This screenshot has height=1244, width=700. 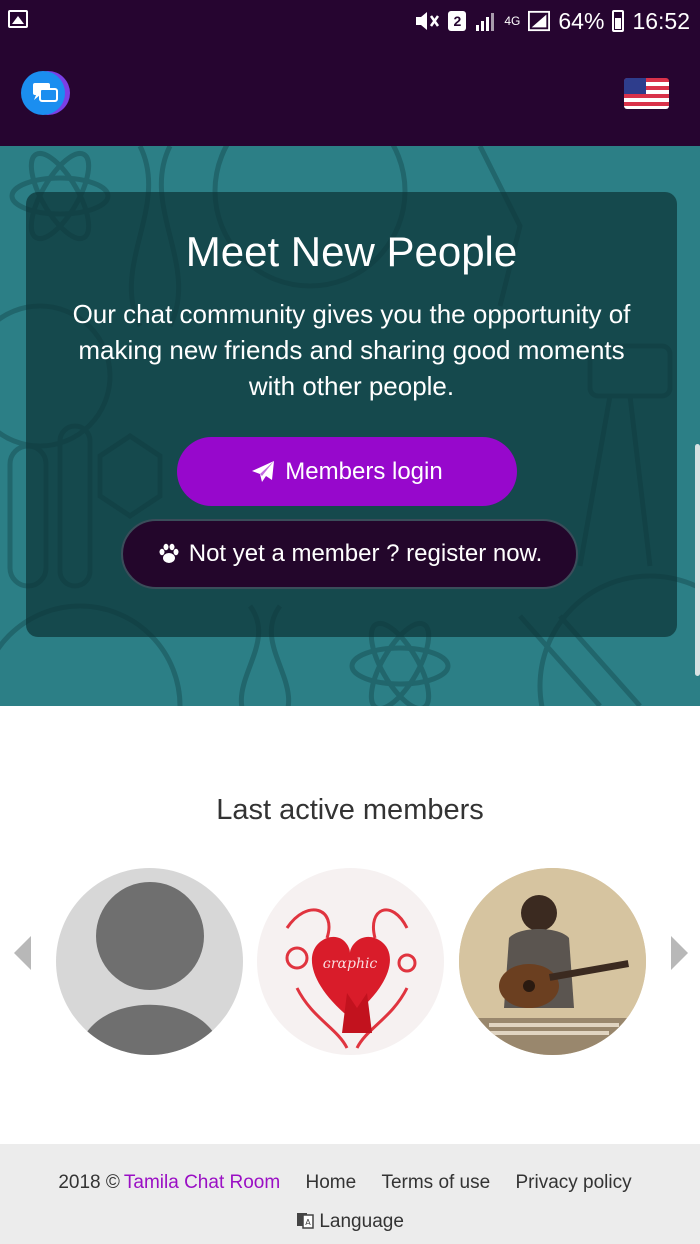 I want to click on language-icon: A, so click(x=305, y=1221).